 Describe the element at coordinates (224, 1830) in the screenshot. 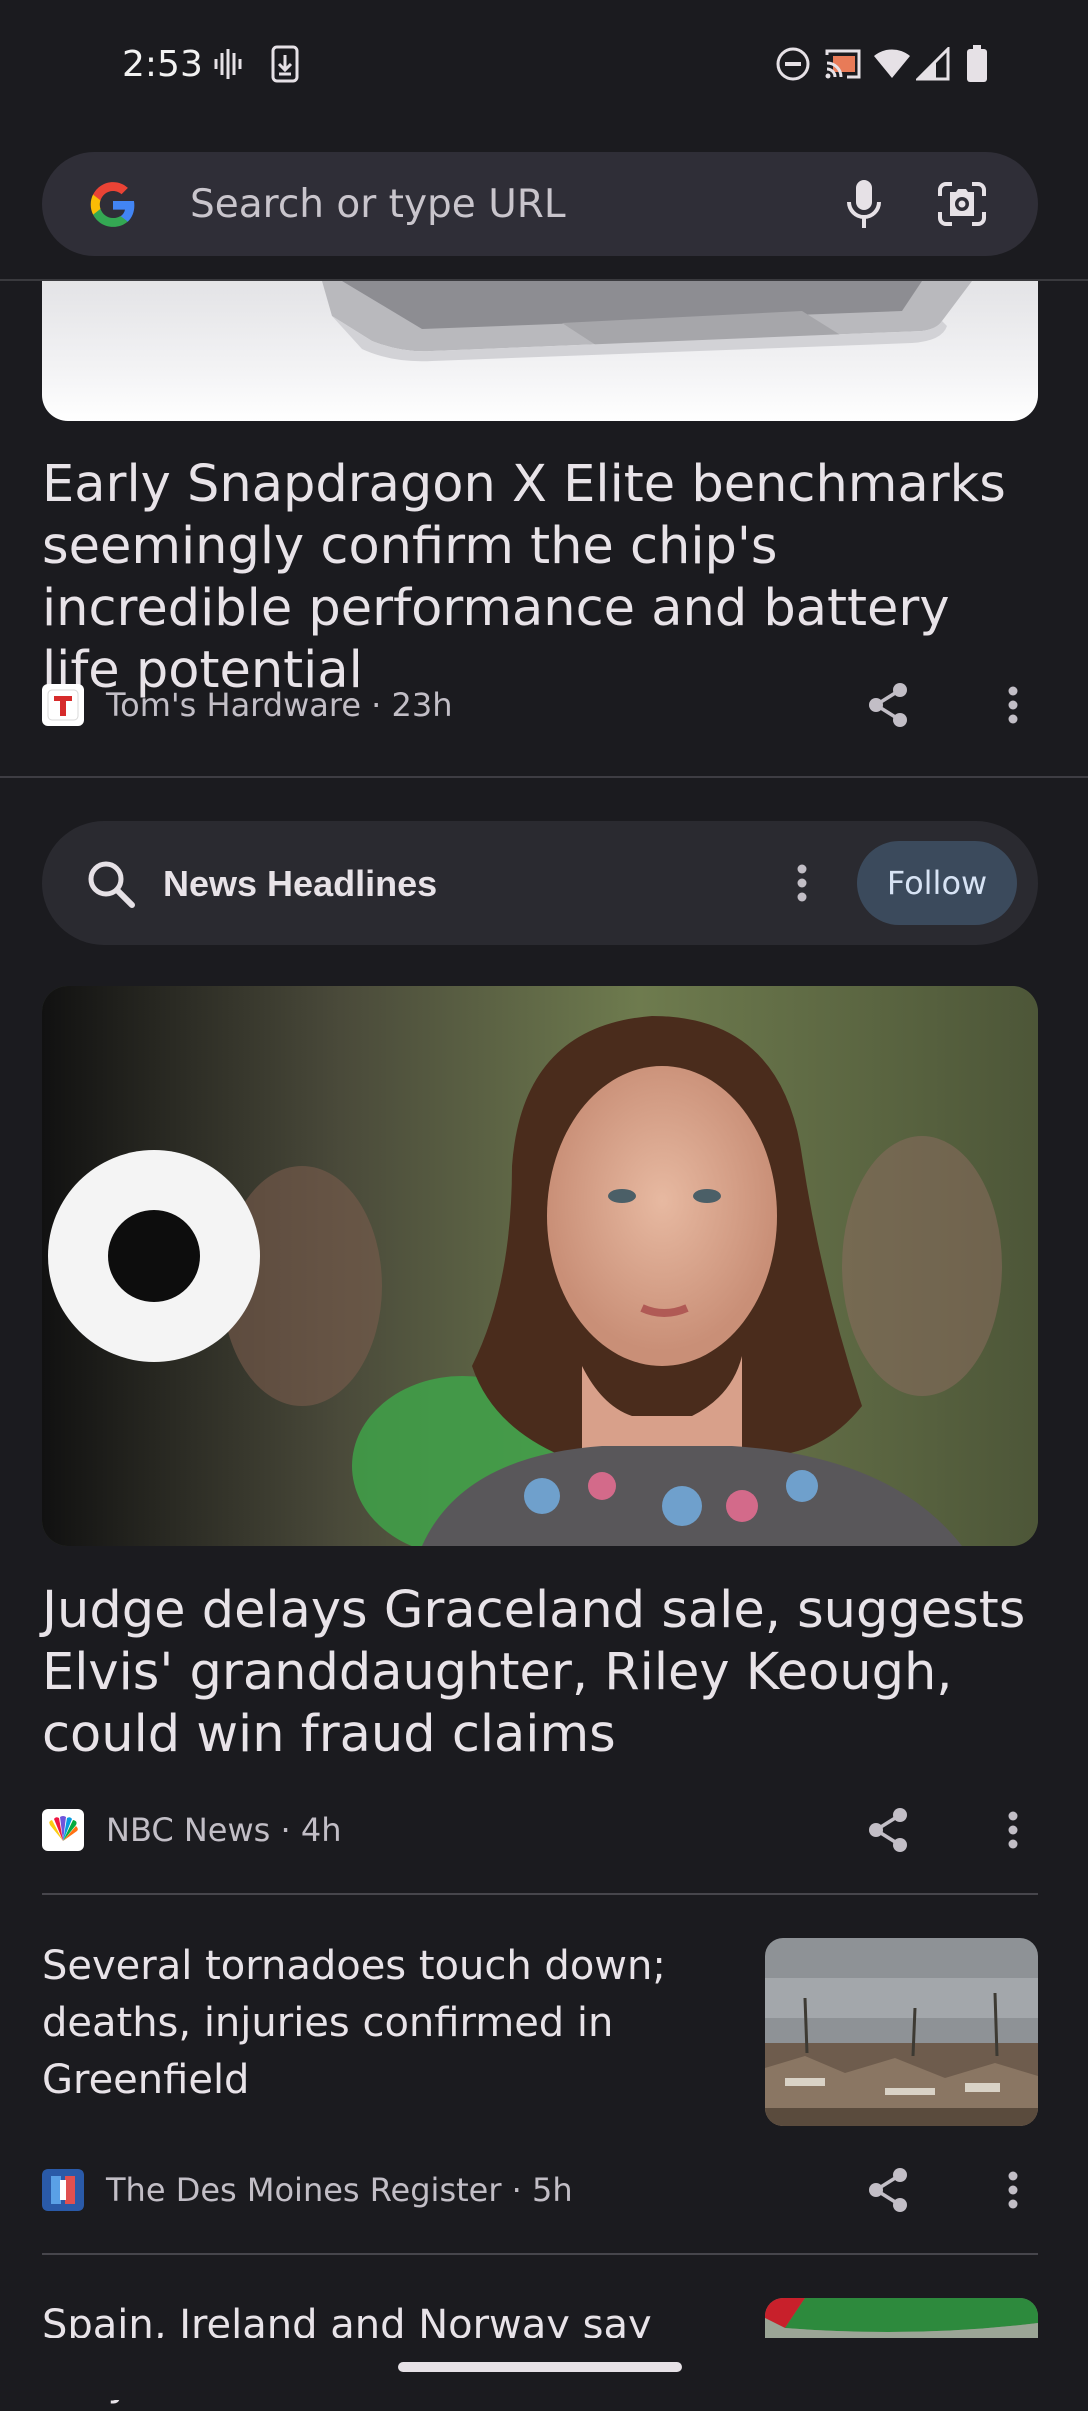

I see `article-source: NBC News · 4h` at that location.